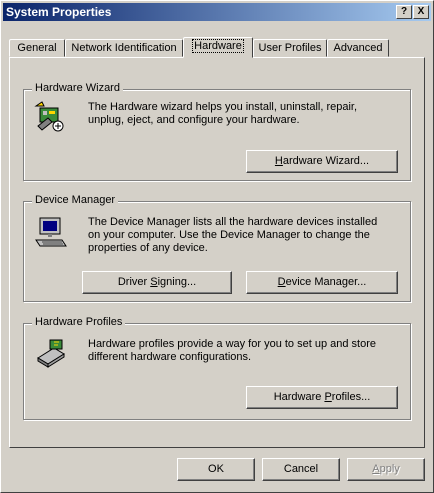 The height and width of the screenshot is (493, 434). I want to click on hardware-profiles-group-title: Hardware Profiles, so click(79, 322).